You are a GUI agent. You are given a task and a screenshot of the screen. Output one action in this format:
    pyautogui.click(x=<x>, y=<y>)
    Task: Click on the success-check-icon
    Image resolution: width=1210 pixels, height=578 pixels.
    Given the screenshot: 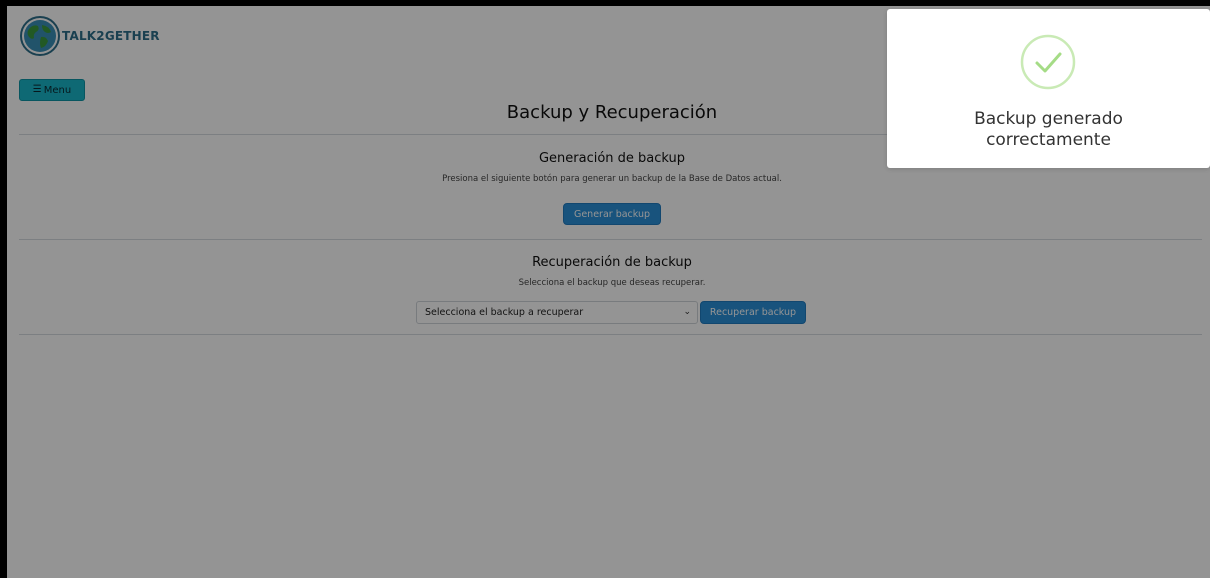 What is the action you would take?
    pyautogui.click(x=1048, y=62)
    